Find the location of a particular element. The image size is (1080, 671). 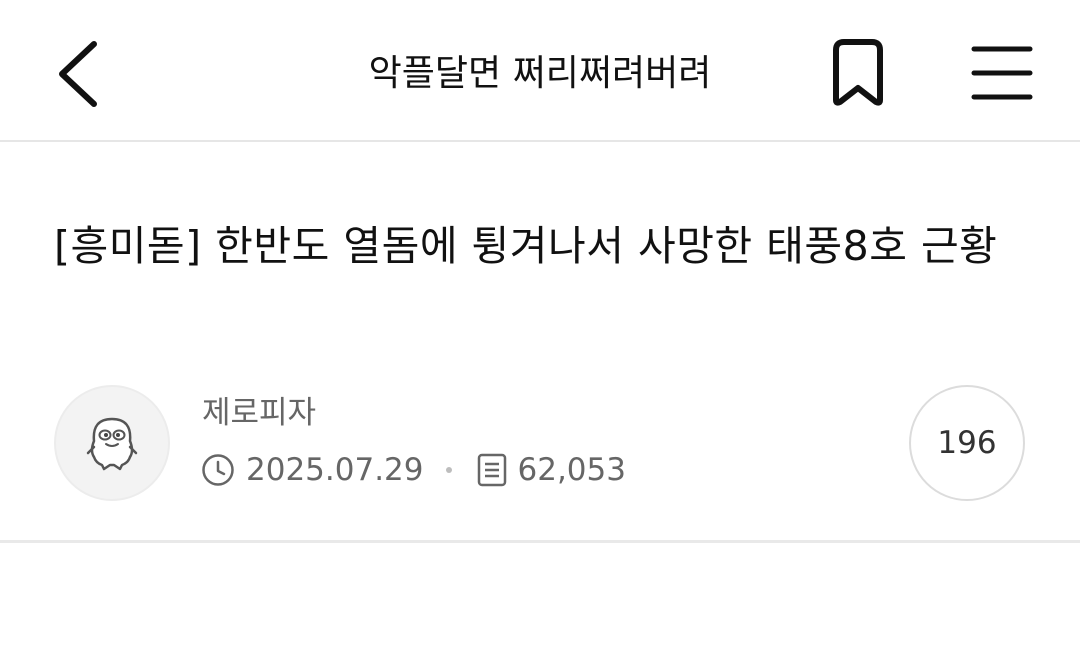

author-name: 제로피자 is located at coordinates (259, 413).